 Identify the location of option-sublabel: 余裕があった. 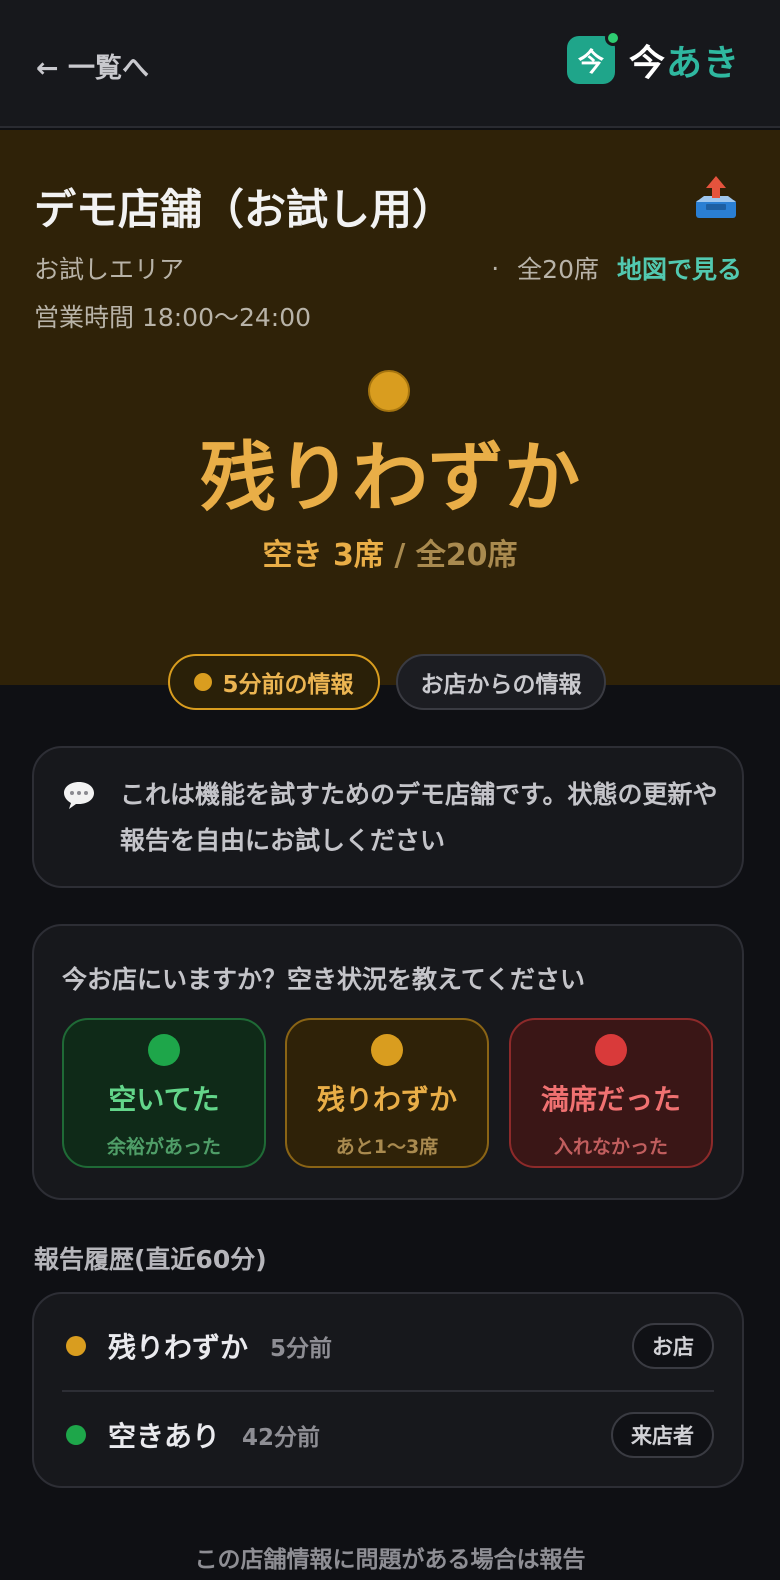
(163, 1147).